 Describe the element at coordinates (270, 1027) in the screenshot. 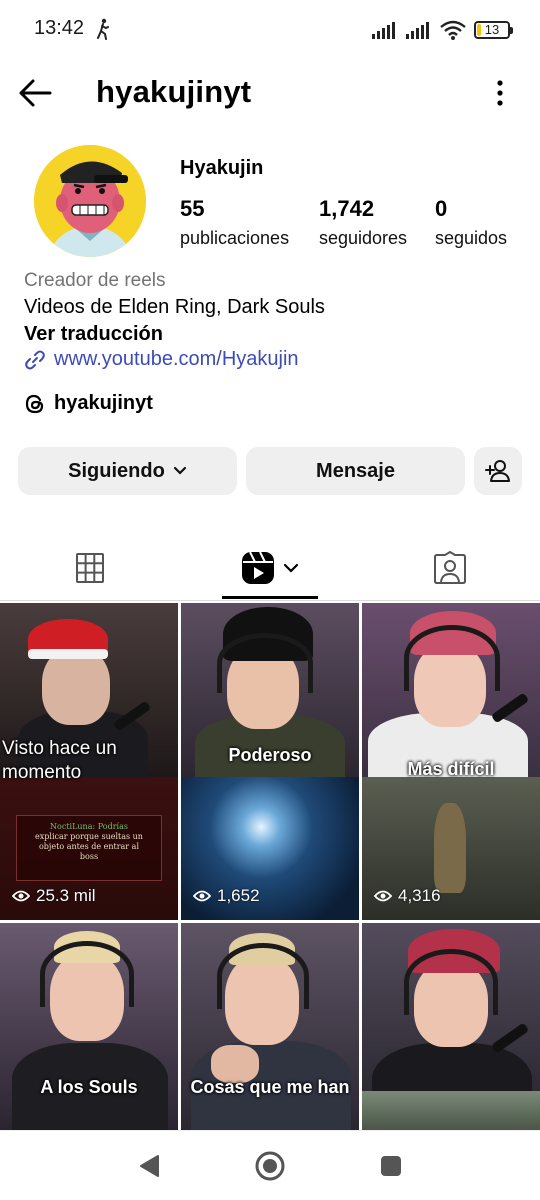

I see `reel-tile: Cosas que me han` at that location.